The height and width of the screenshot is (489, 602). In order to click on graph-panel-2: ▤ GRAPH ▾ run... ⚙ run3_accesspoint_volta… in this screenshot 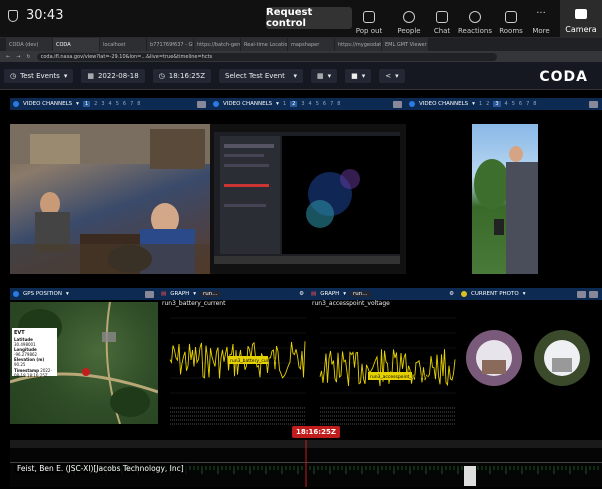, I will do `click(383, 363)`.